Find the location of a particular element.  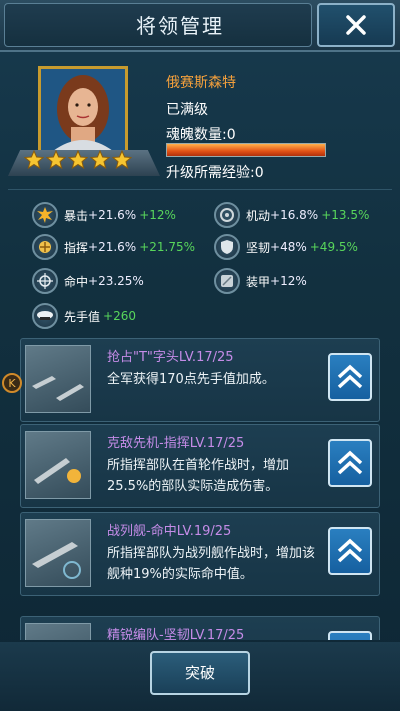

stat-label: 装甲 is located at coordinates (258, 281).